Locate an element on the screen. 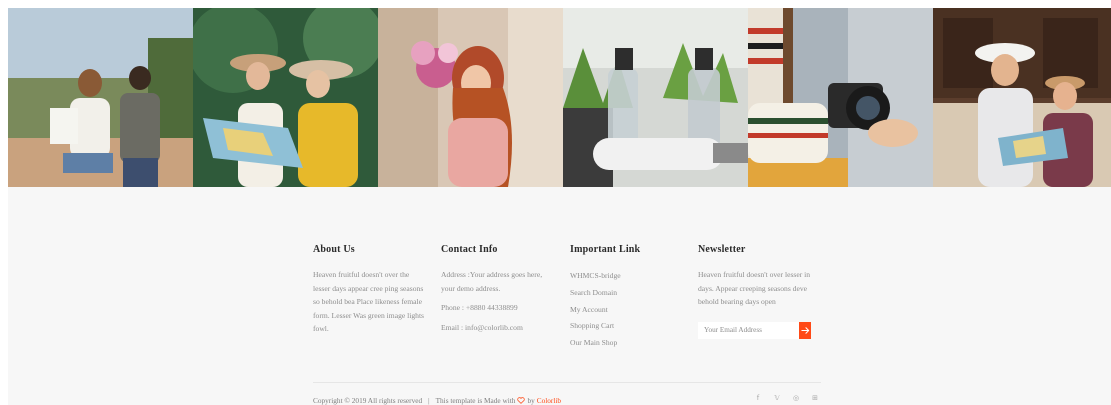 The width and height of the screenshot is (1111, 405). heart-icon is located at coordinates (521, 400).